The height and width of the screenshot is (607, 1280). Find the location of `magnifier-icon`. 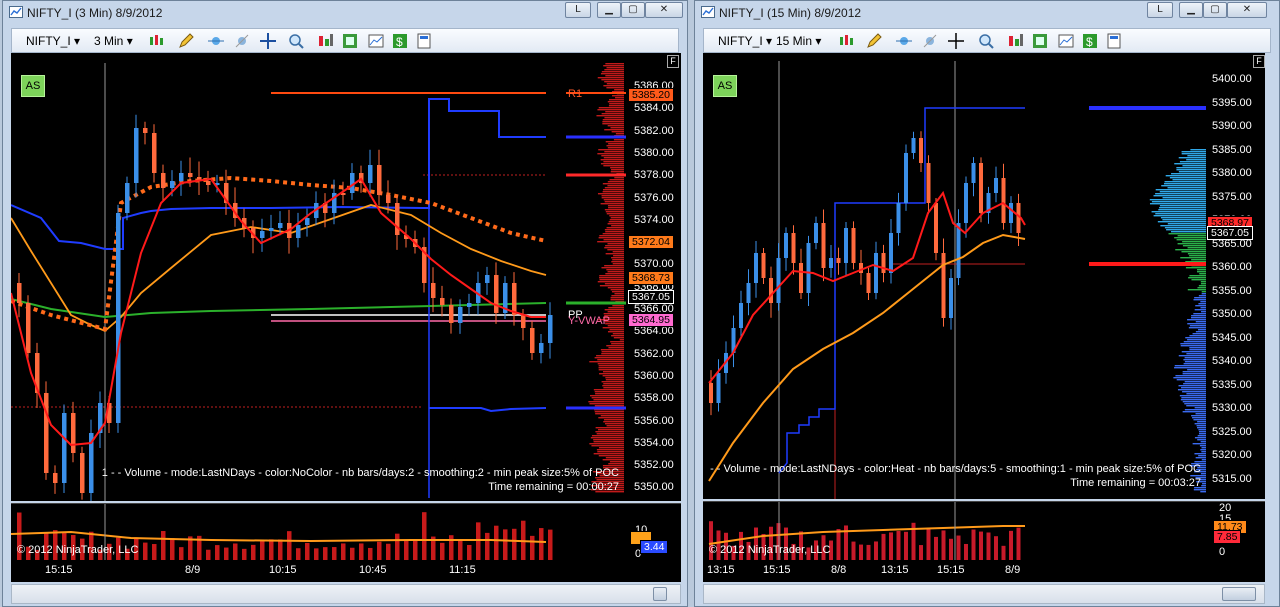

magnifier-icon is located at coordinates (296, 41).